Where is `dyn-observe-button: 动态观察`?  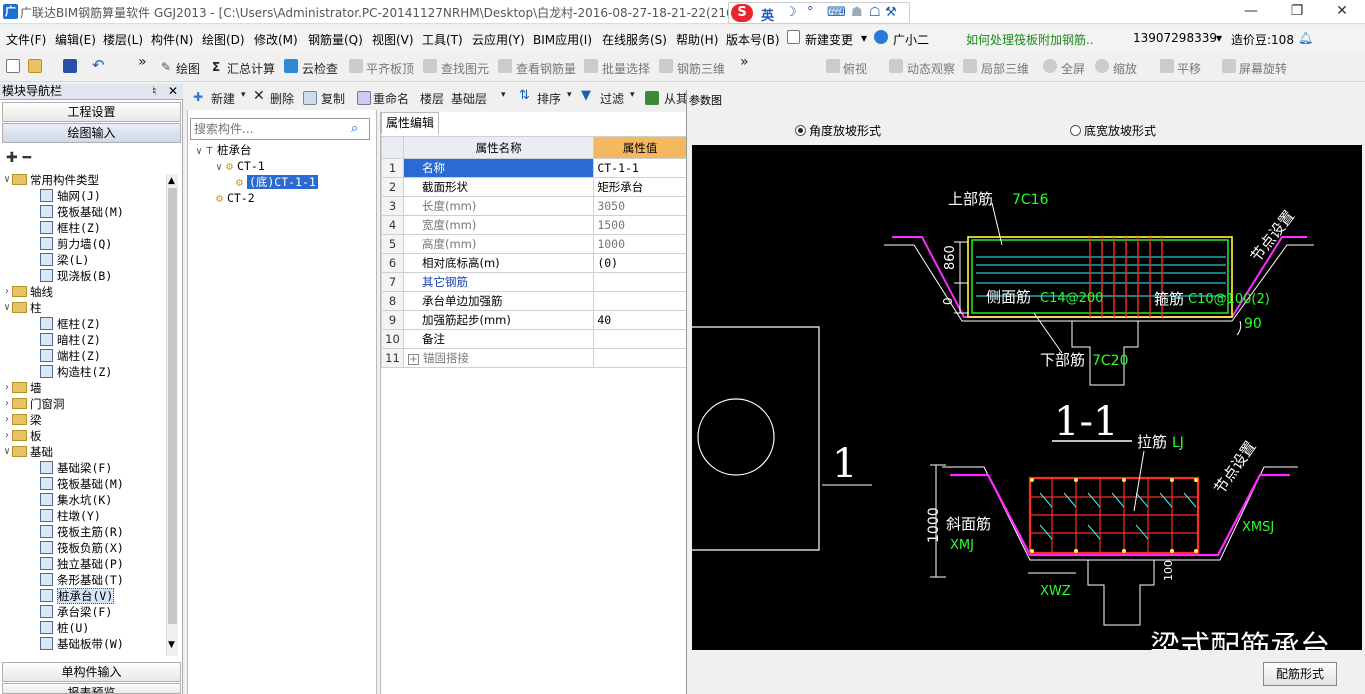 dyn-observe-button: 动态观察 is located at coordinates (931, 68).